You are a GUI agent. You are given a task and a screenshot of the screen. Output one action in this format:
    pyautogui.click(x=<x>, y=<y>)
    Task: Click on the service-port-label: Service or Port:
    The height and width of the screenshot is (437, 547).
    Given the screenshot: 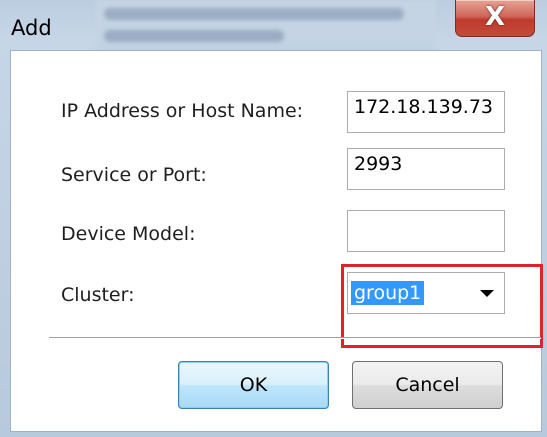 What is the action you would take?
    pyautogui.click(x=134, y=175)
    